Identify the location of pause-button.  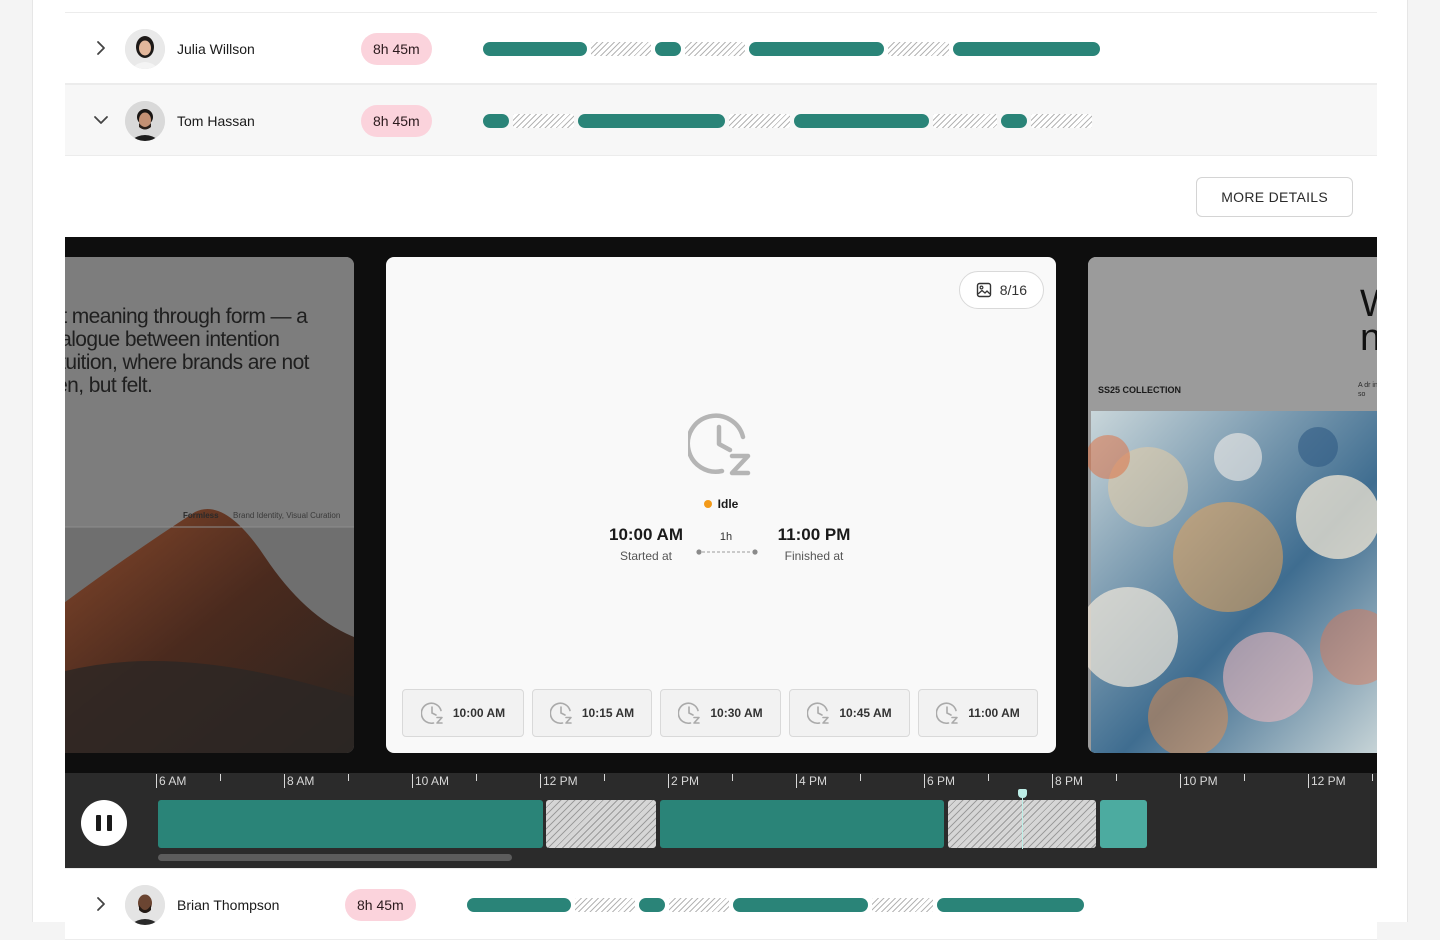
(104, 823).